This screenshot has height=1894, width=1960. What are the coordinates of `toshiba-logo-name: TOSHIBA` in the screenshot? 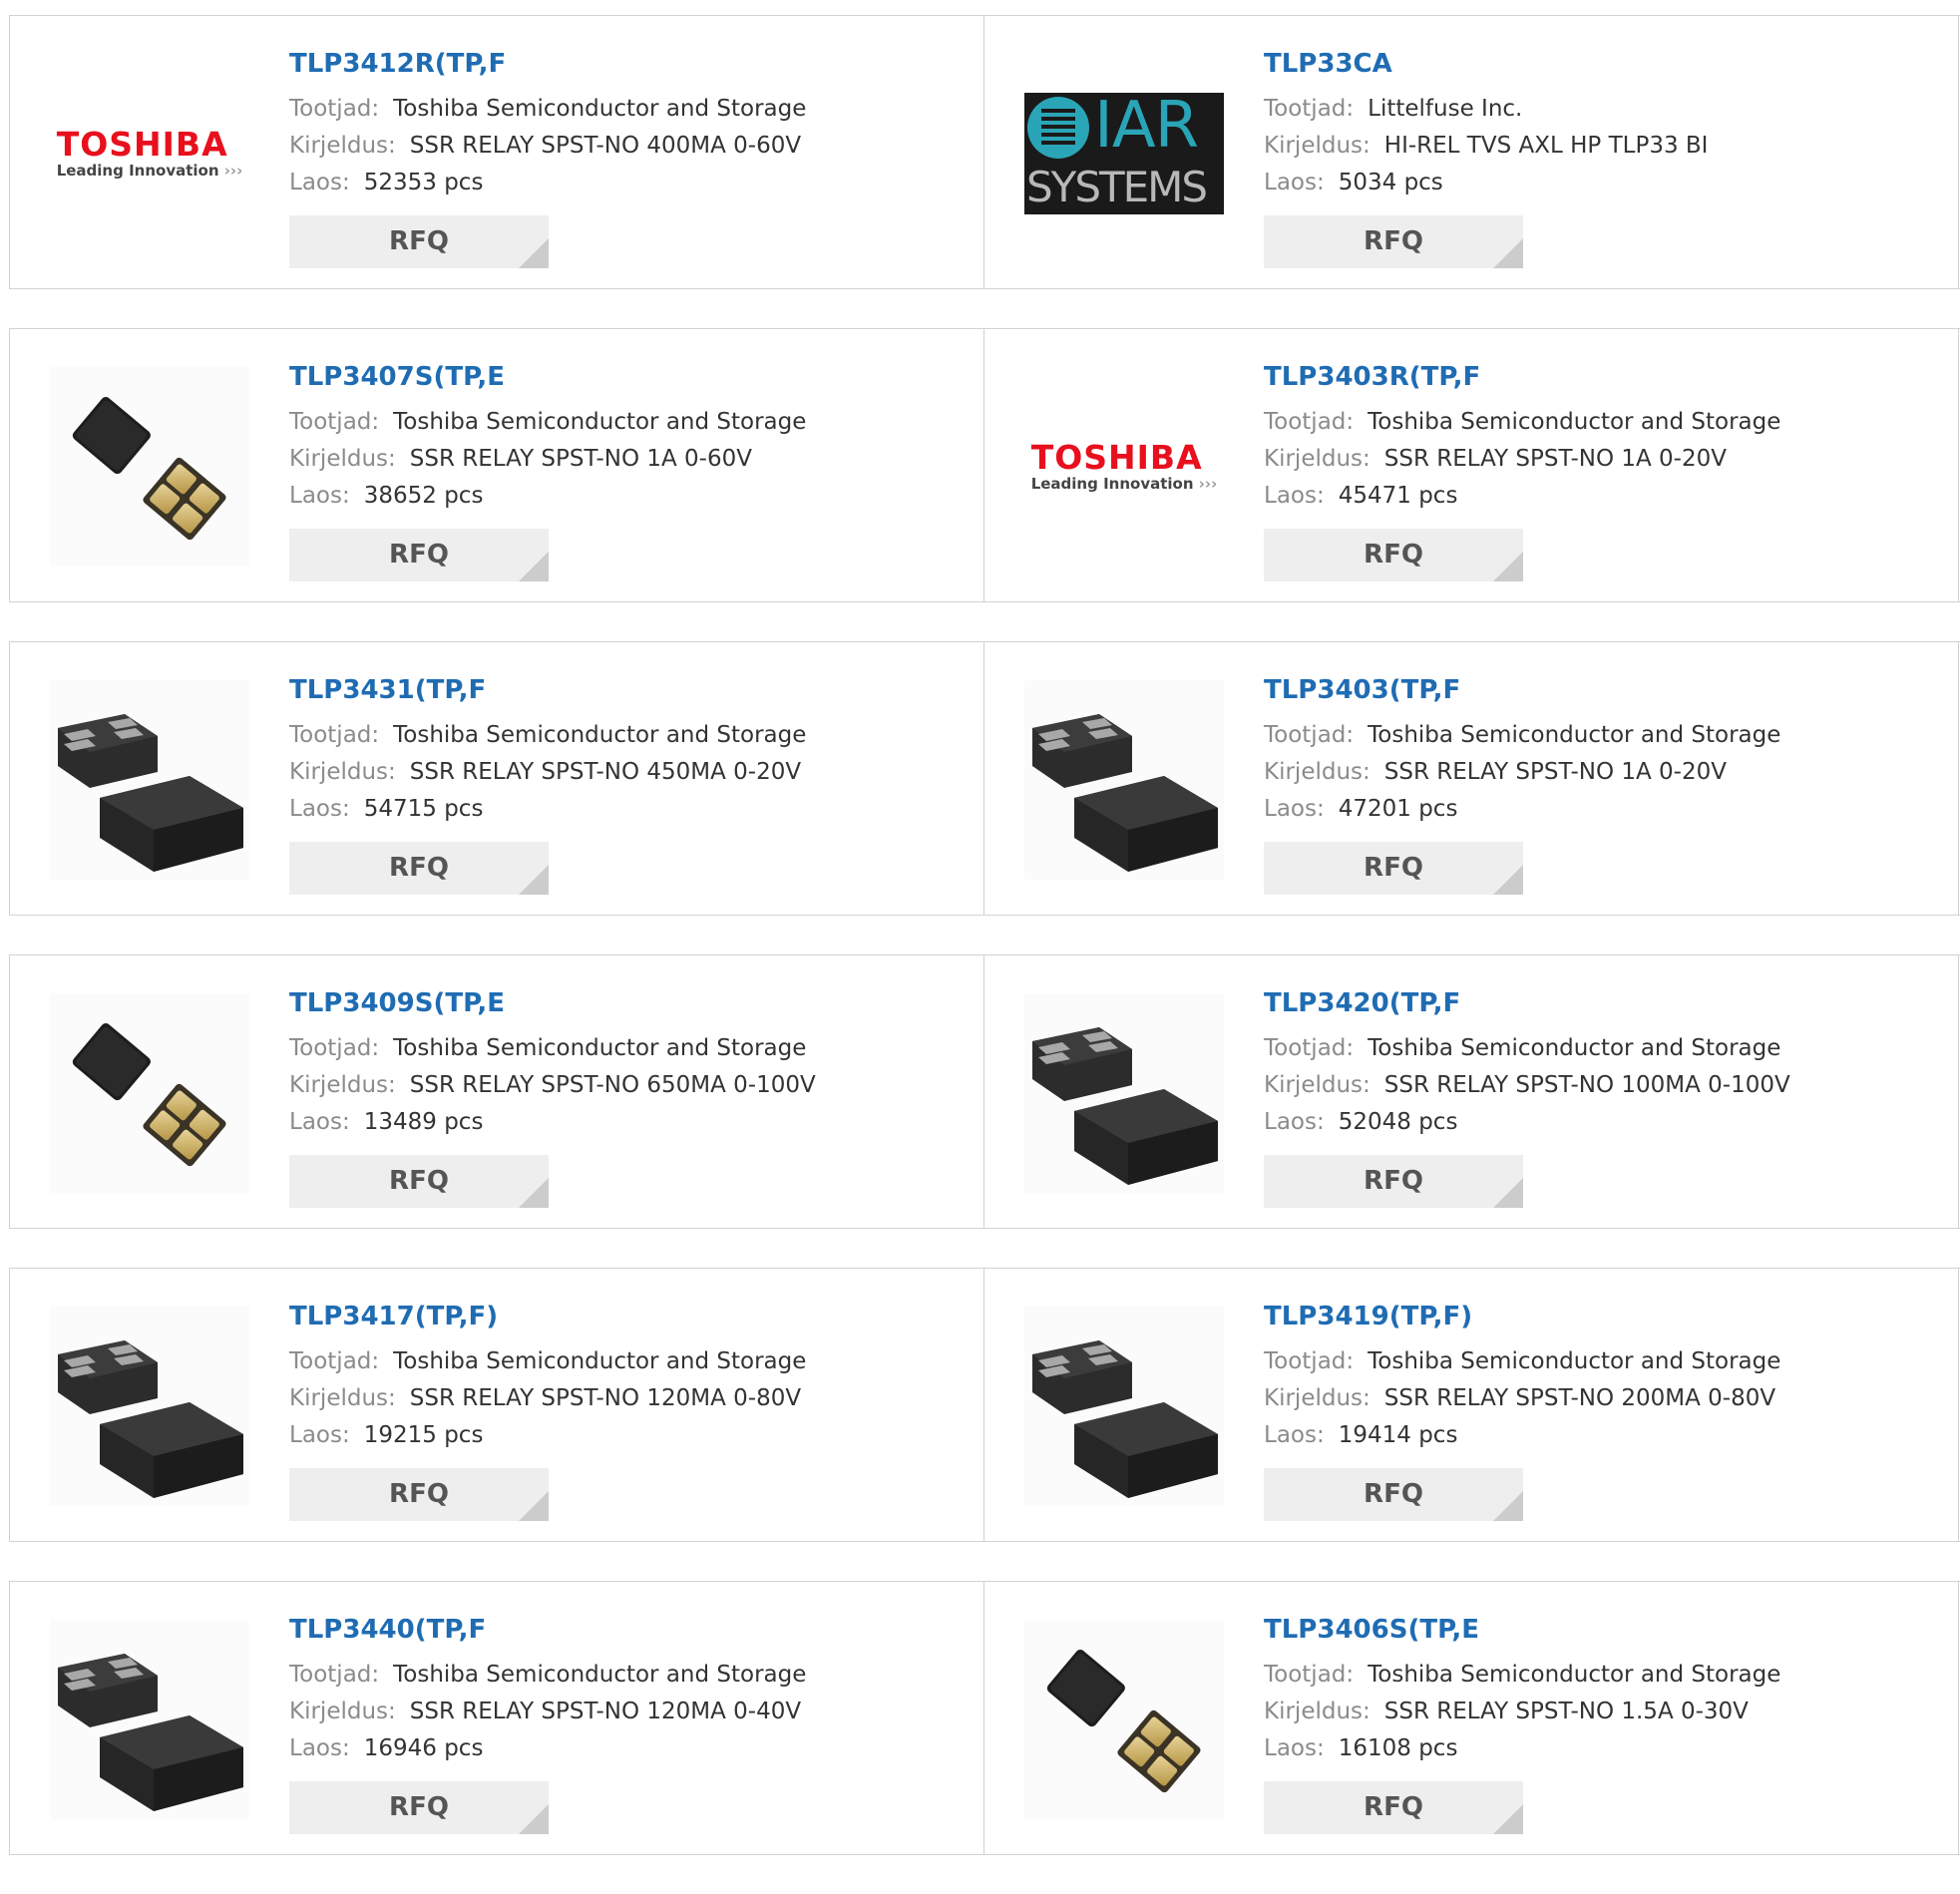 It's located at (1117, 457).